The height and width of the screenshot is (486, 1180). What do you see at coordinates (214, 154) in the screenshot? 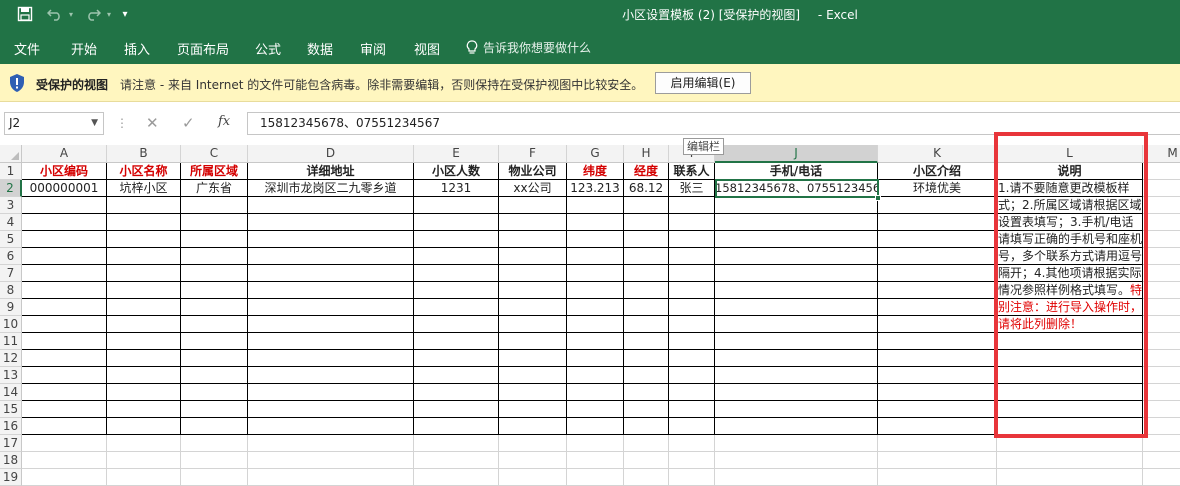
I see `column-header-c: C` at bounding box center [214, 154].